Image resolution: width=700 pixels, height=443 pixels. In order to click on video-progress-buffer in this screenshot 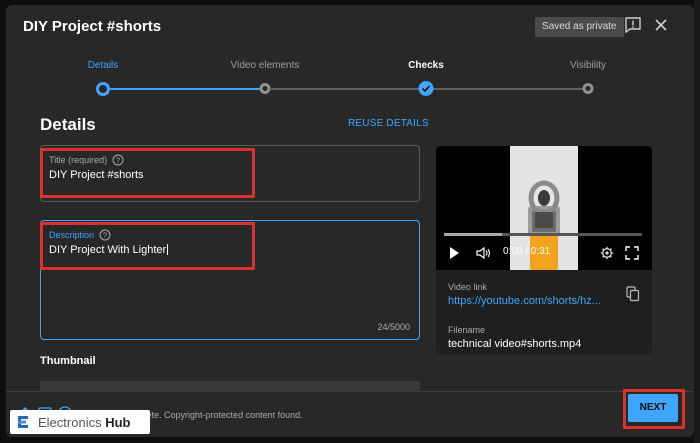, I will do `click(473, 234)`.